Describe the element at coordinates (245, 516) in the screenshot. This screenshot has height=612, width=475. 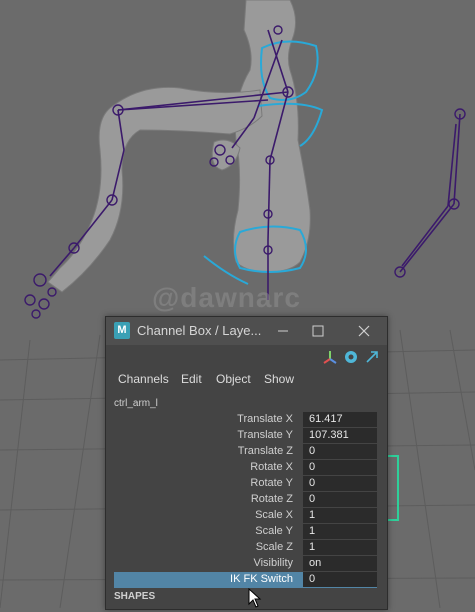
I see `channel-row-scale-x: Scale X 1` at that location.